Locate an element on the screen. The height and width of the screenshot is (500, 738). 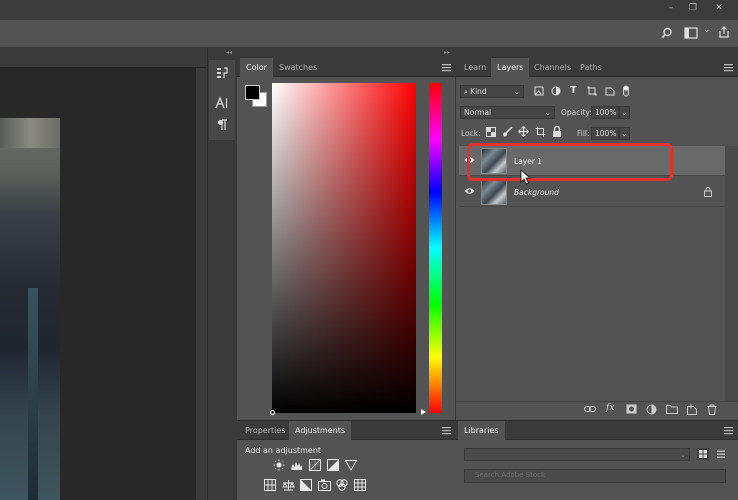
add-adjustment-heading: Add an adjustment is located at coordinates (283, 450).